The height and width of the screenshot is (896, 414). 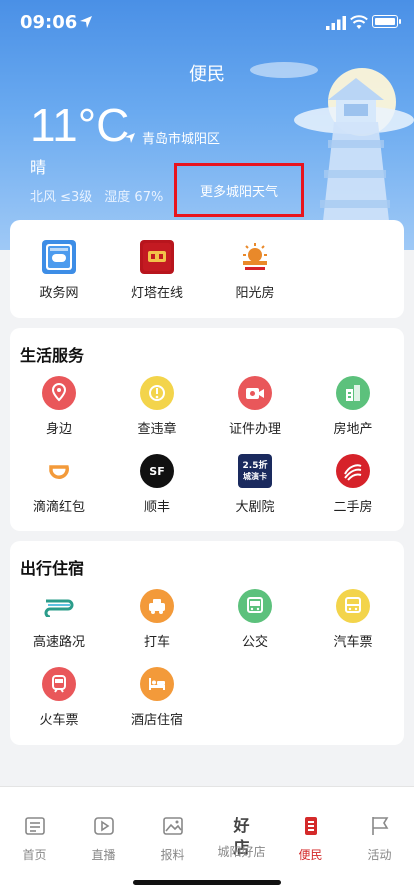 I want to click on service-label: 大剧院, so click(x=255, y=507).